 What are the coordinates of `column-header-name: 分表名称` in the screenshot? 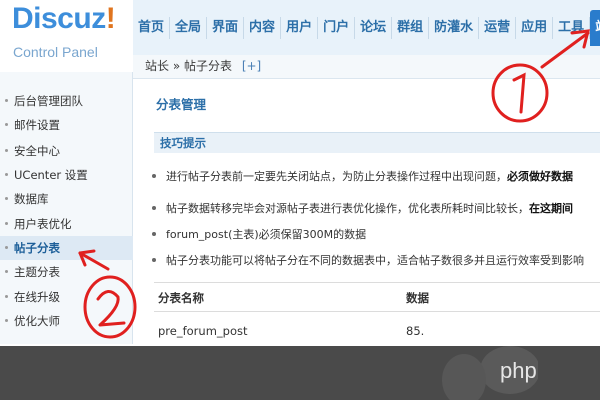 It's located at (181, 298).